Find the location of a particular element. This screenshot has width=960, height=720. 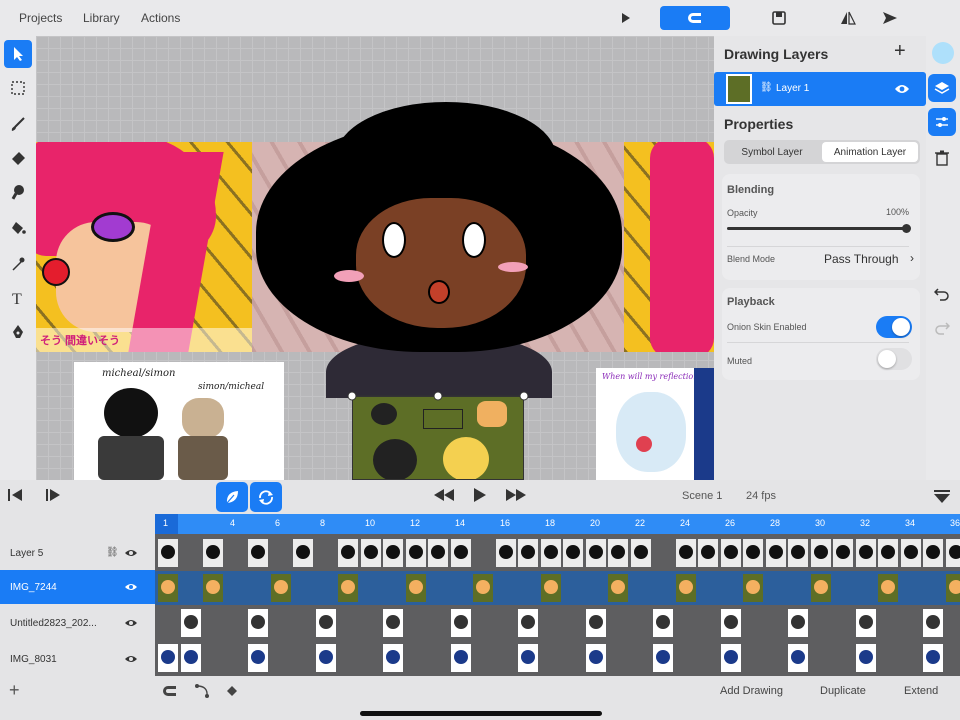

rewind-icon is located at coordinates (445, 495).